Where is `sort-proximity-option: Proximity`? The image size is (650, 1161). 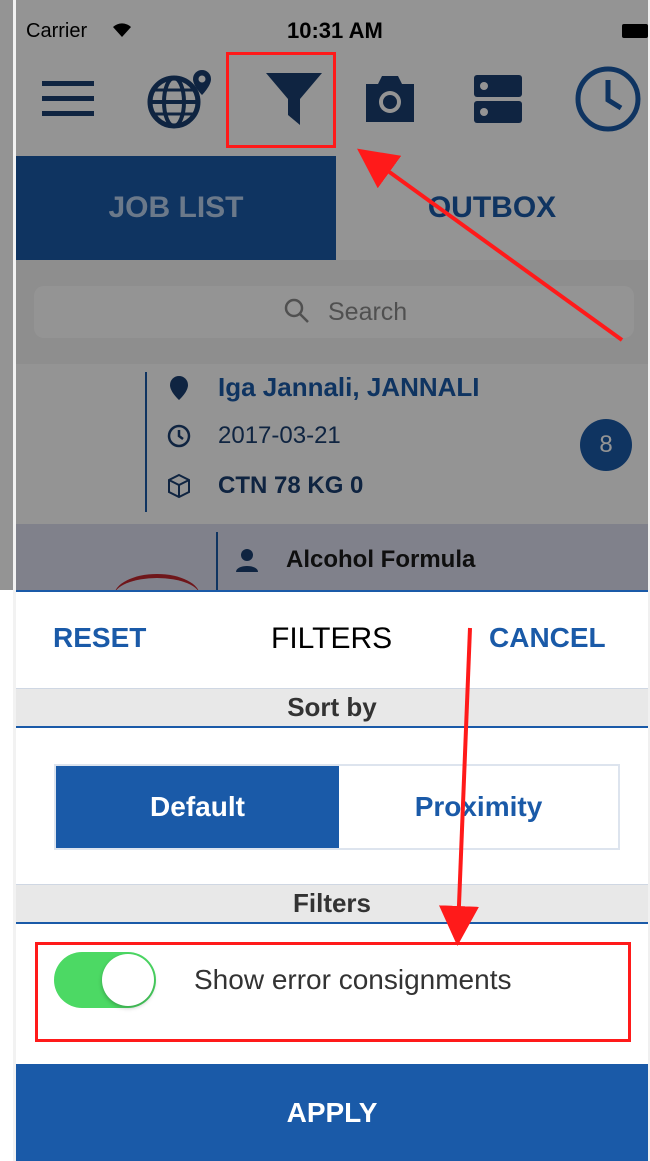 sort-proximity-option: Proximity is located at coordinates (478, 807).